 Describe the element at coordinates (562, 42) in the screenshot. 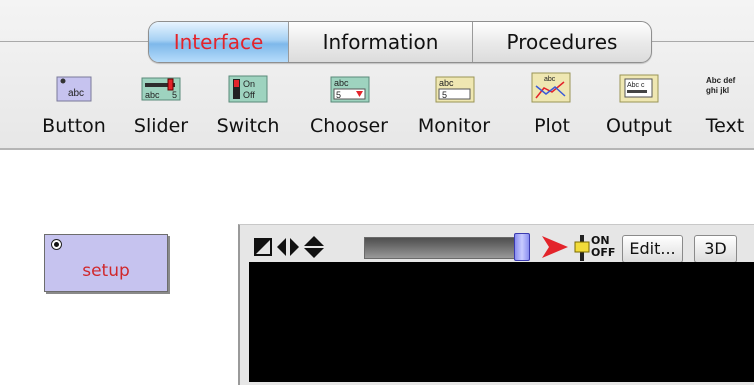

I see `tab-procedures: Procedures` at that location.